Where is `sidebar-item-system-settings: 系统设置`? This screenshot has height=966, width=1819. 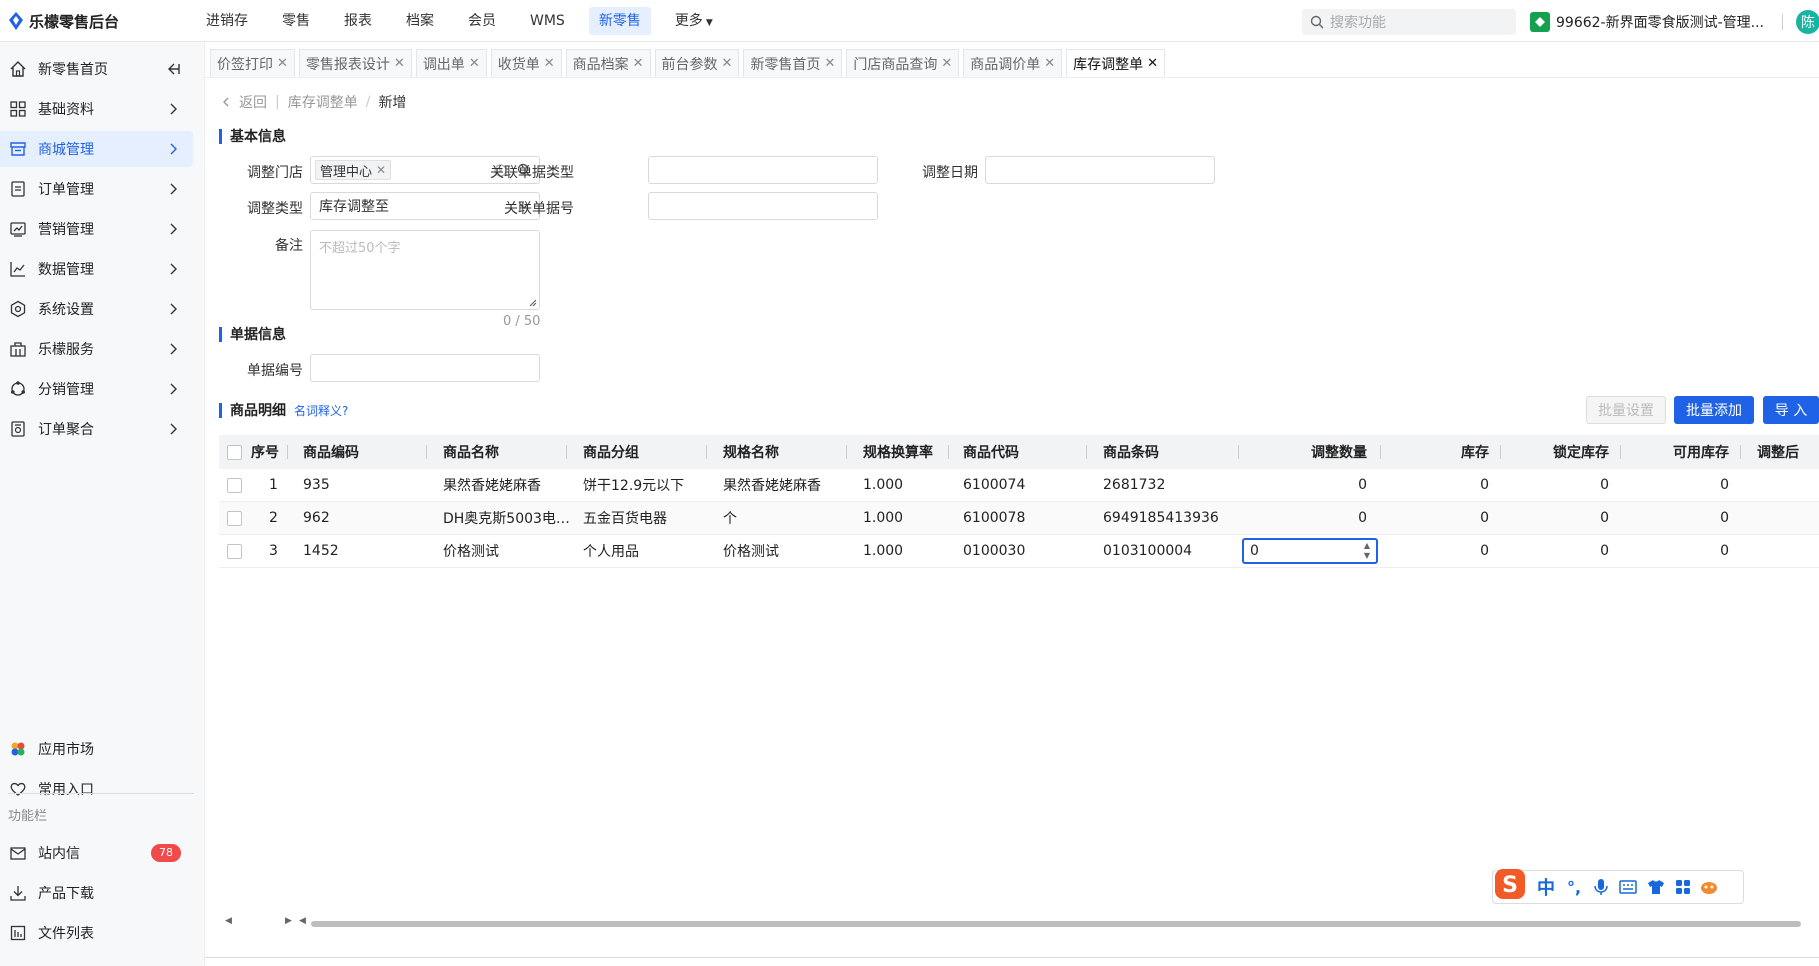 sidebar-item-system-settings: 系统设置 is located at coordinates (96, 309).